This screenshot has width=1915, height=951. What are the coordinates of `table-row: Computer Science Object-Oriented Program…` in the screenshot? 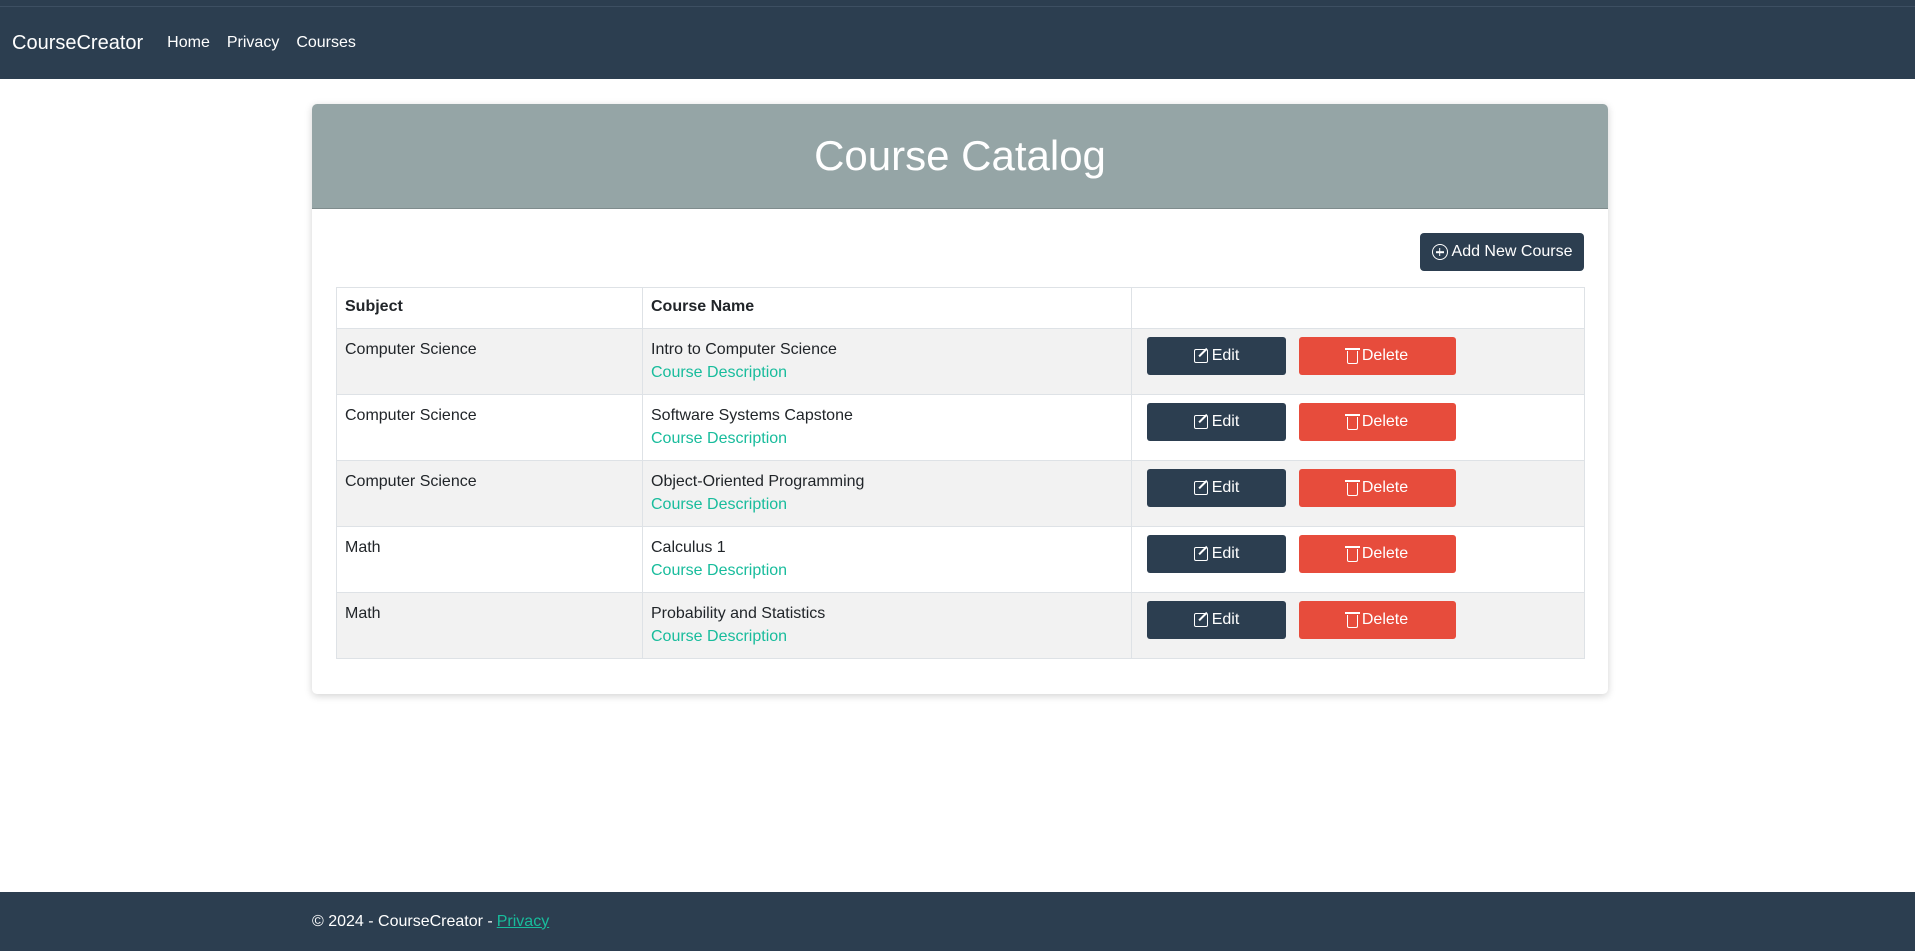 It's located at (960, 493).